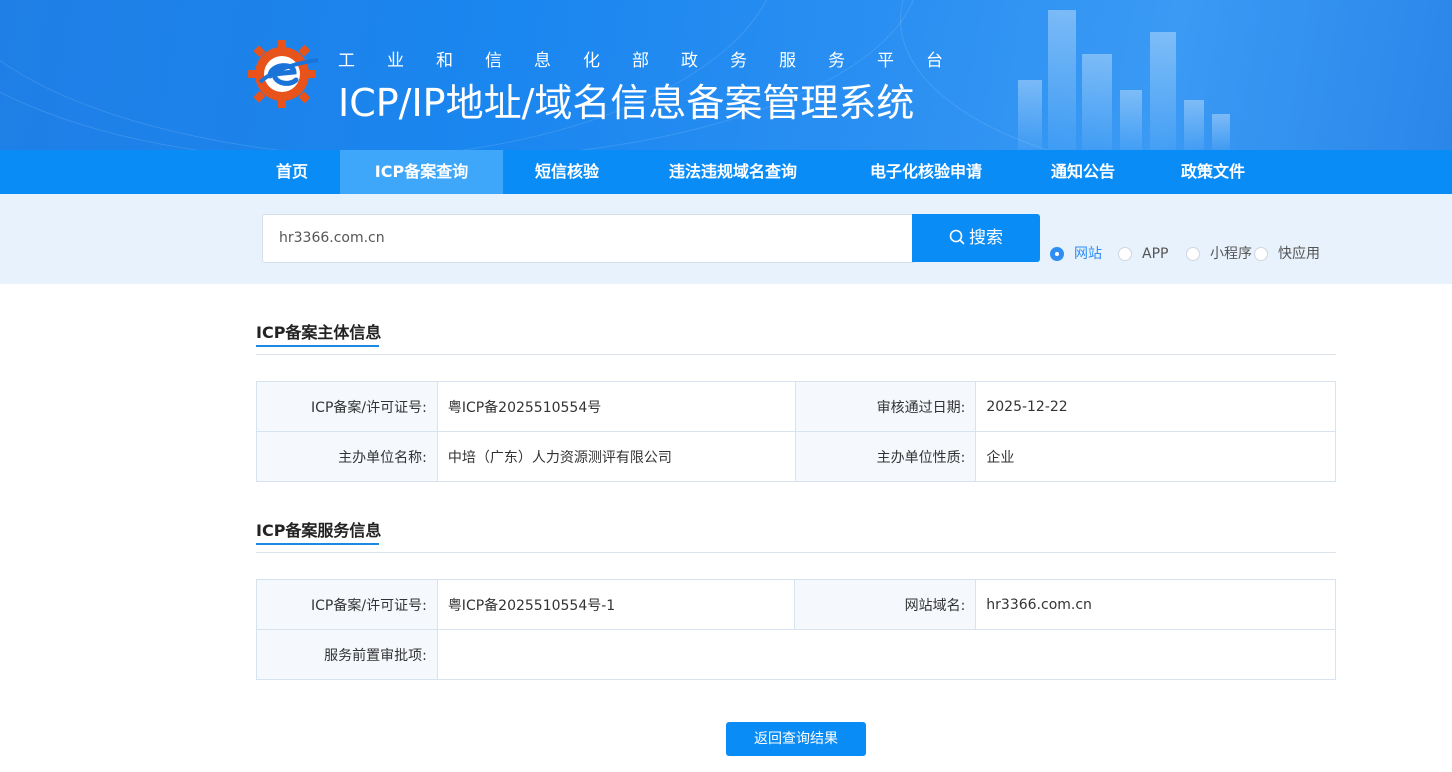  What do you see at coordinates (626, 103) in the screenshot?
I see `system-title: ICP/IP地址/域名信息备案管理系统` at bounding box center [626, 103].